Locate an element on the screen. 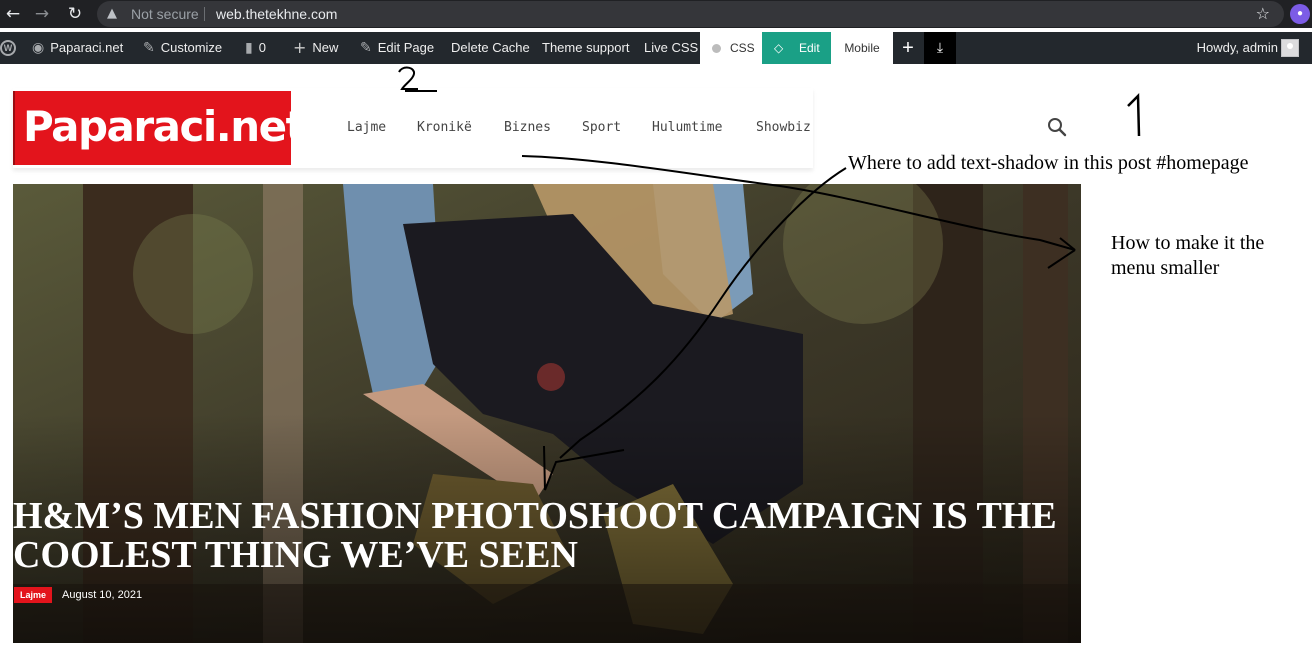 The height and width of the screenshot is (645, 1312). edit-page-link: ✎ Edit Page is located at coordinates (397, 48).